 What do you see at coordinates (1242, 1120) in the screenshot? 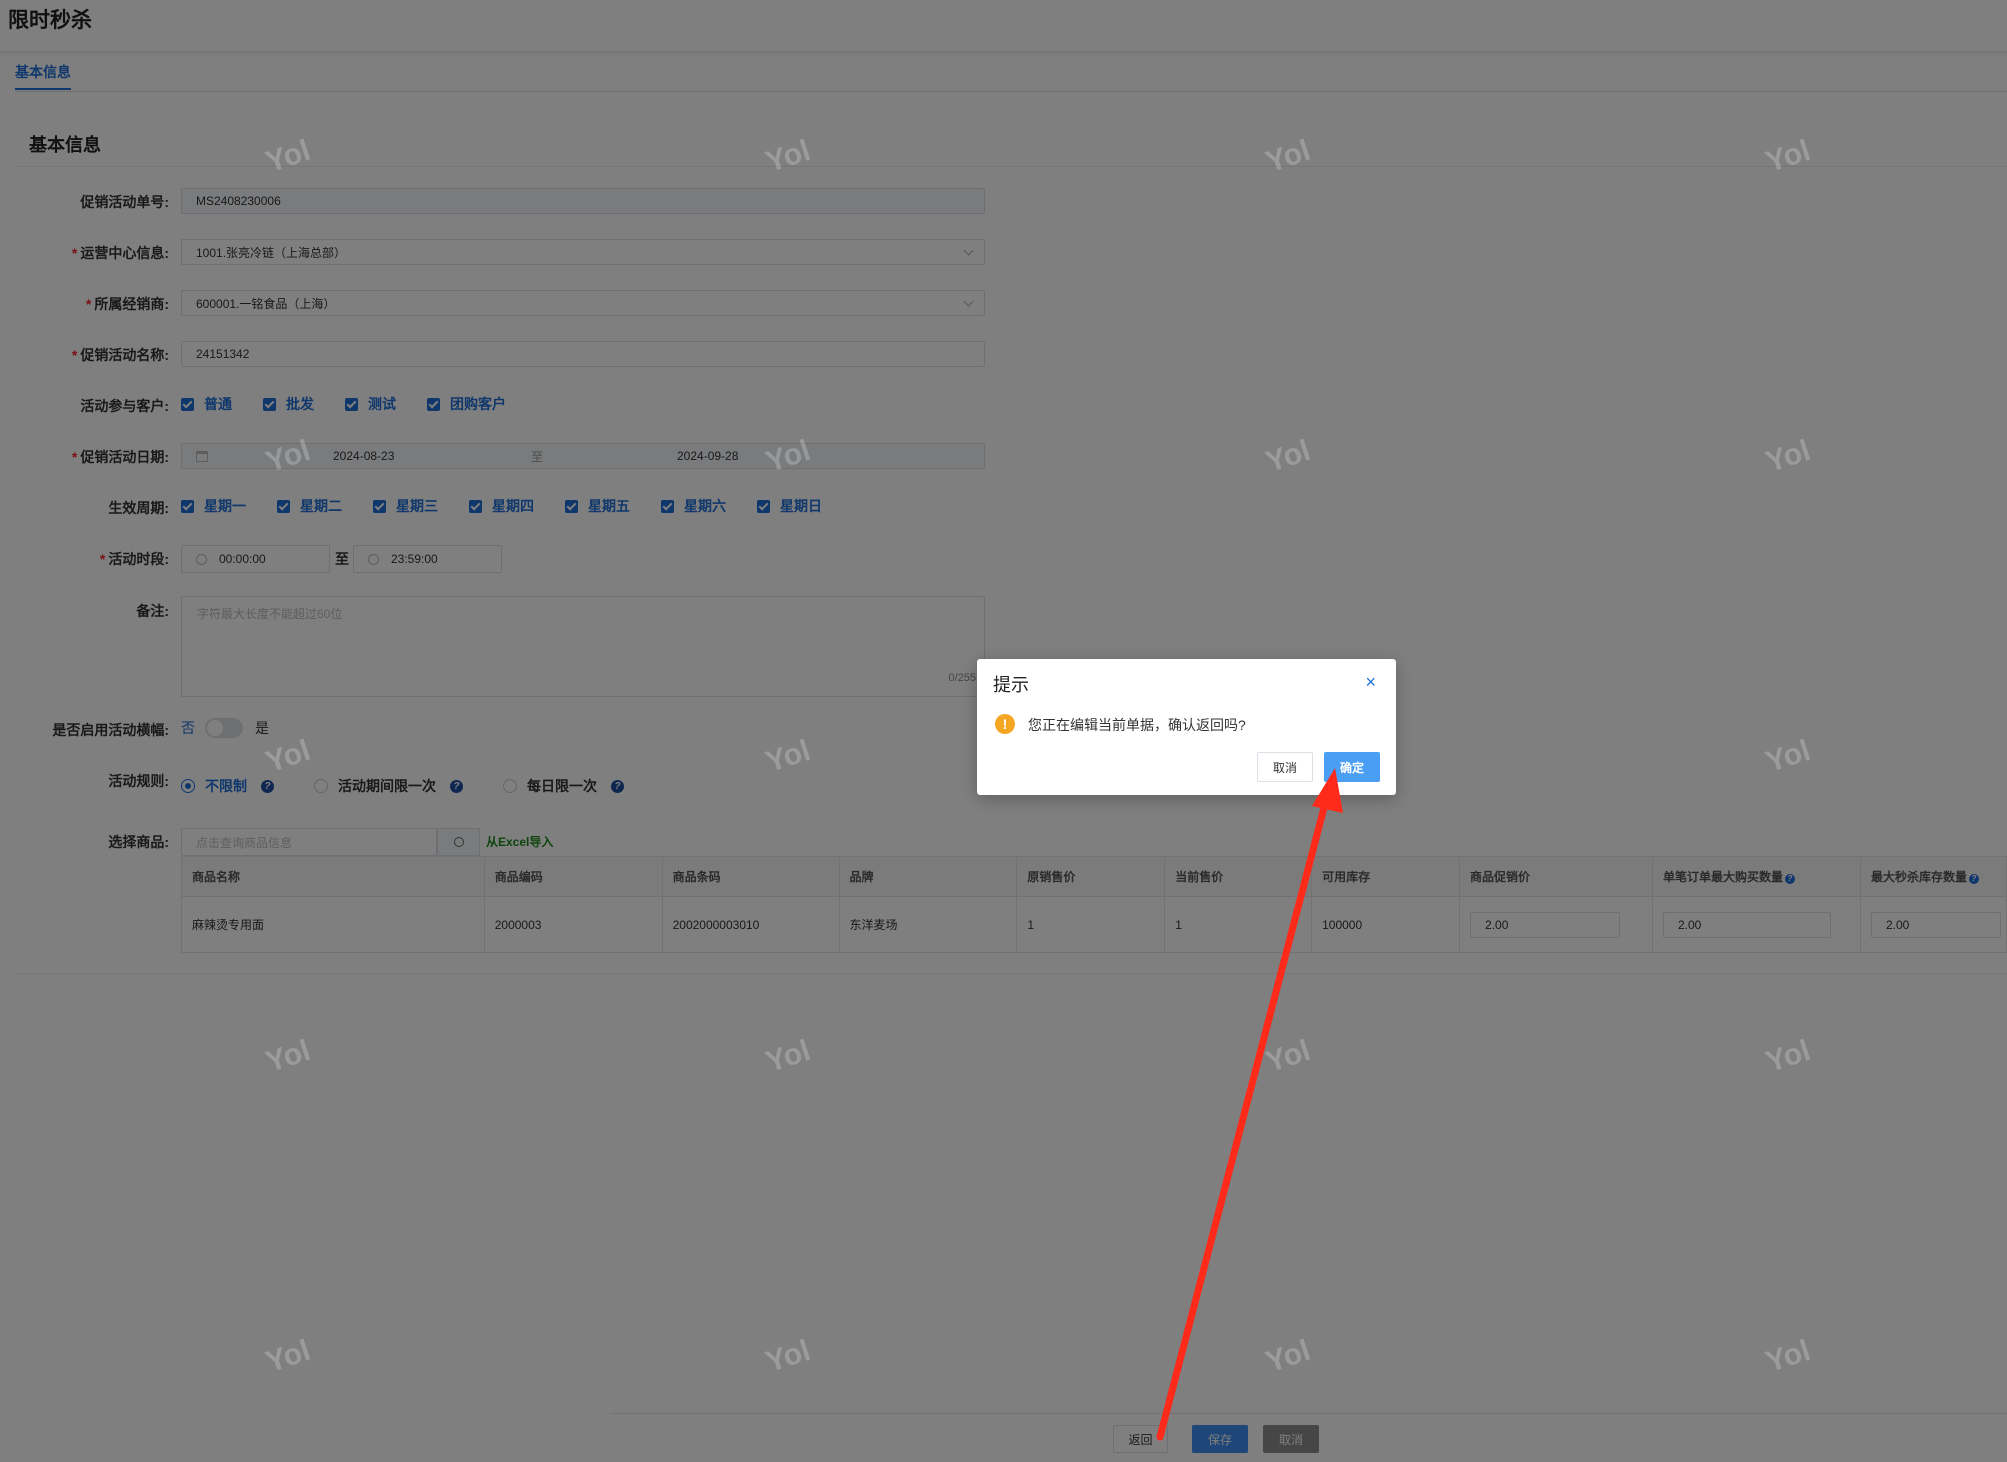
I see `arrow-shaft` at bounding box center [1242, 1120].